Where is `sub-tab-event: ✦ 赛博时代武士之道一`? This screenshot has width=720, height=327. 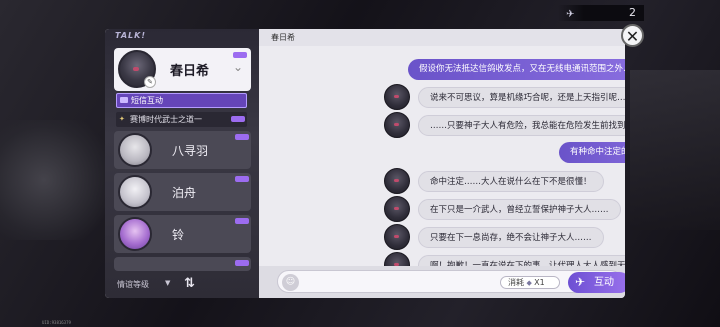 sub-tab-event: ✦ 赛博时代武士之道一 is located at coordinates (181, 119).